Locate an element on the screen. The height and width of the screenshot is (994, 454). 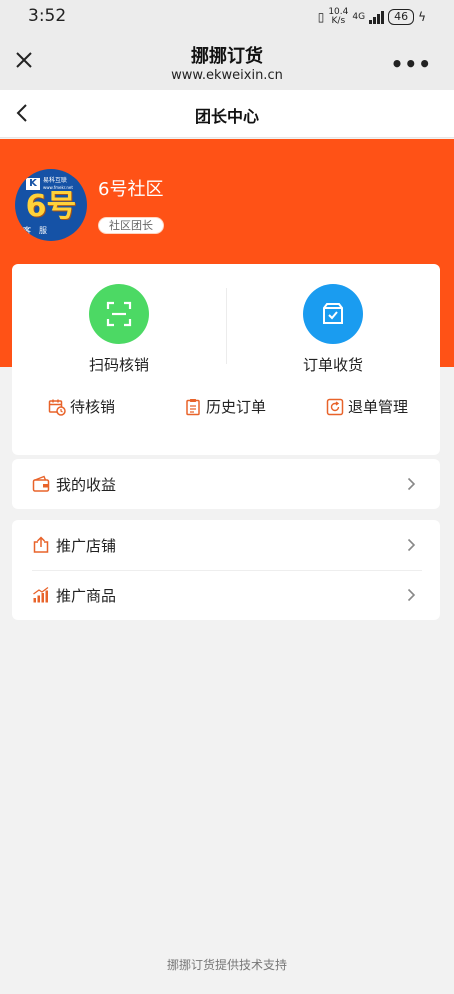
order-receive-label: 订单收货 is located at coordinates (332, 365).